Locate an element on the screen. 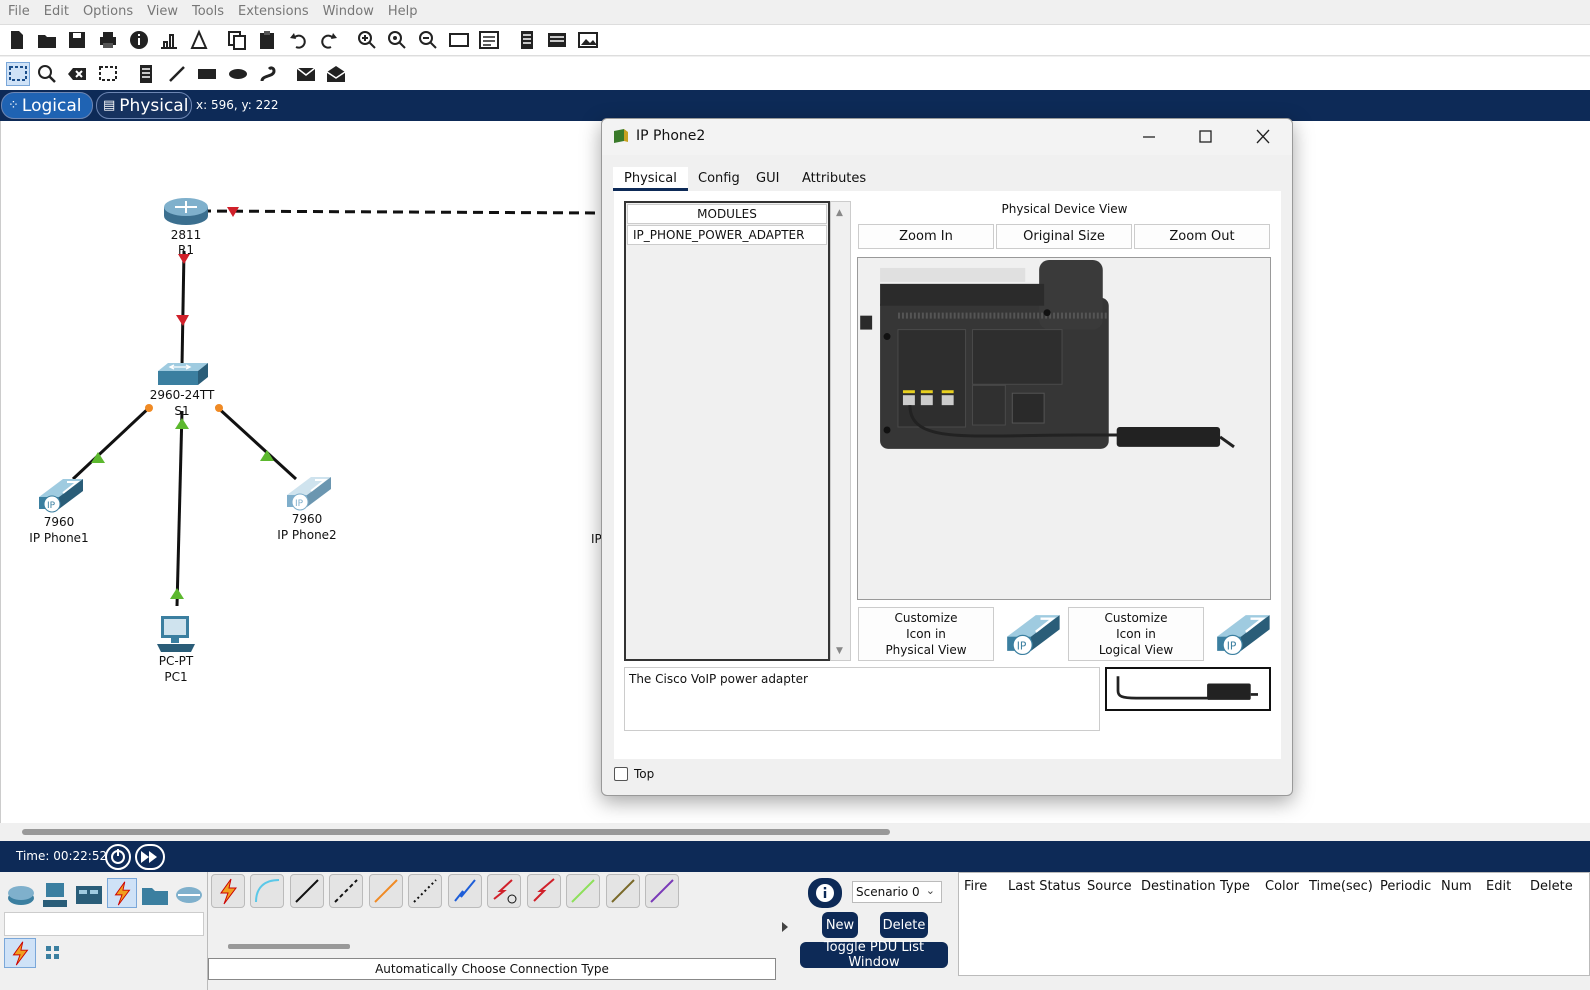 The height and width of the screenshot is (990, 1590). draw-ellipse-icon is located at coordinates (238, 74).